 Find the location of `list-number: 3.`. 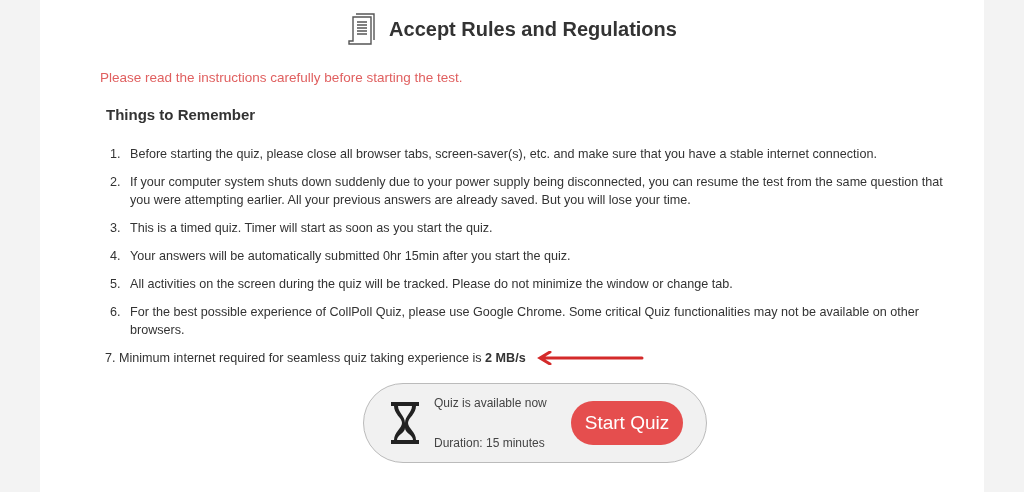

list-number: 3. is located at coordinates (115, 228).